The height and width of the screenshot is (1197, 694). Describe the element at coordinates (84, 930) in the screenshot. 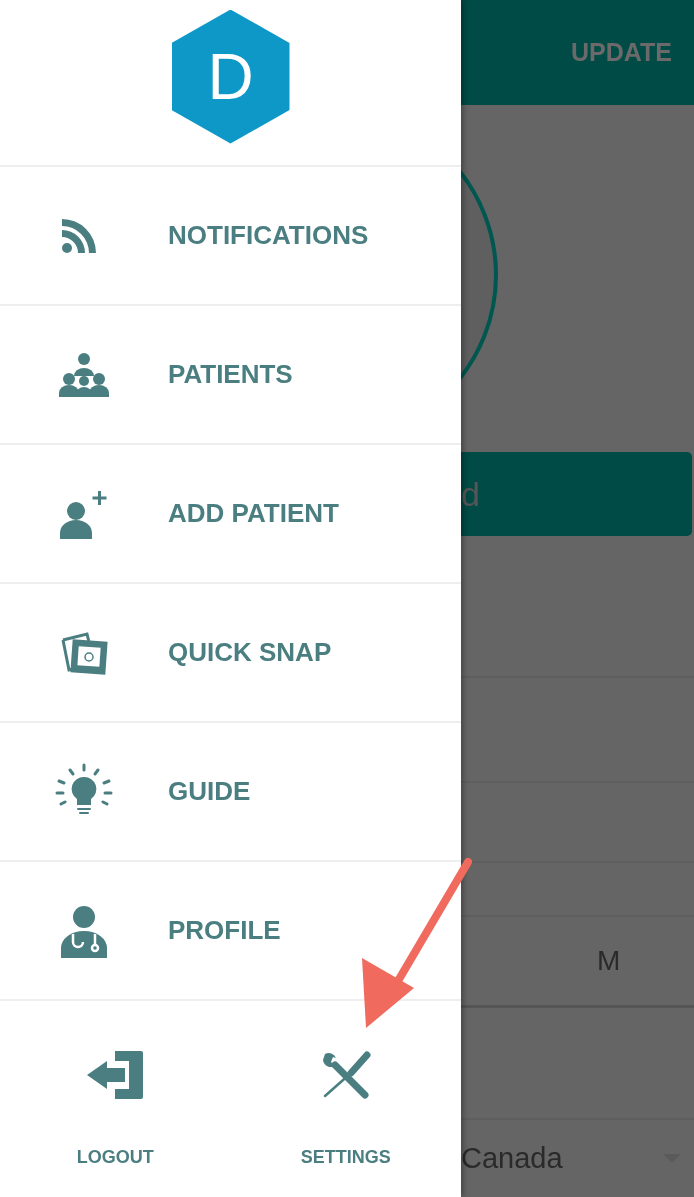

I see `doctor-icon` at that location.